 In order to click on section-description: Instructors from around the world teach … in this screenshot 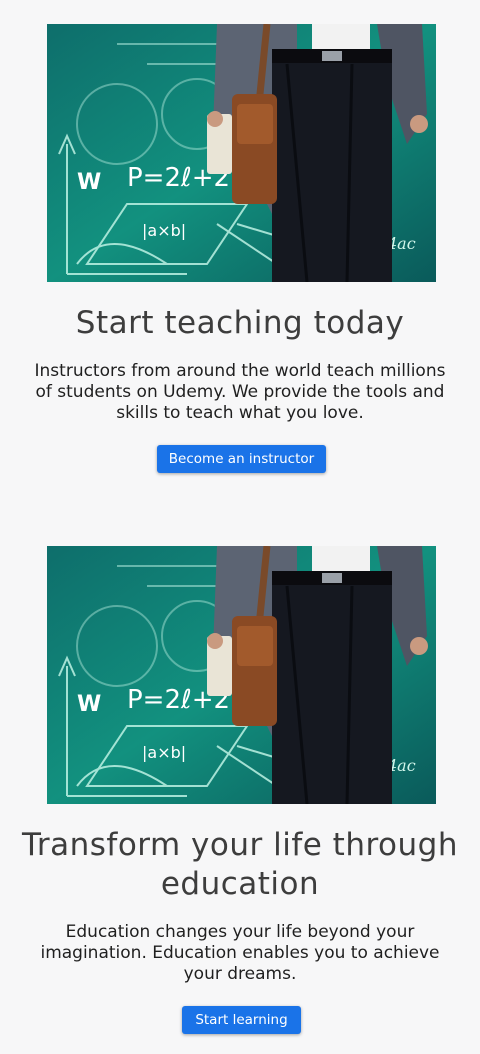, I will do `click(240, 392)`.